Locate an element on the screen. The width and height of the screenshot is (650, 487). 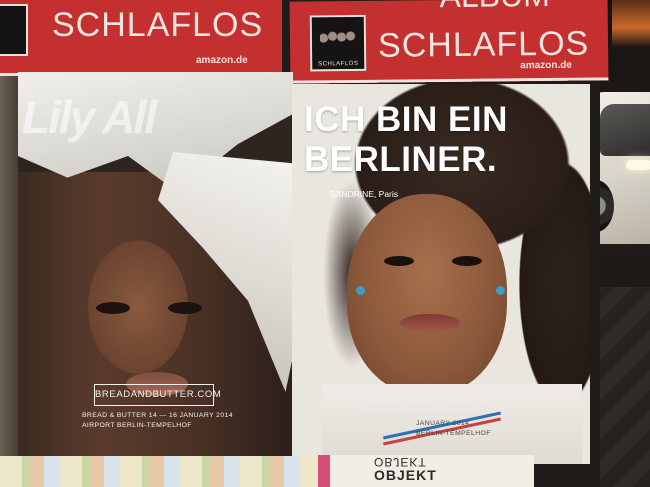
faded-poster-text: Lily All is located at coordinates (89, 117).